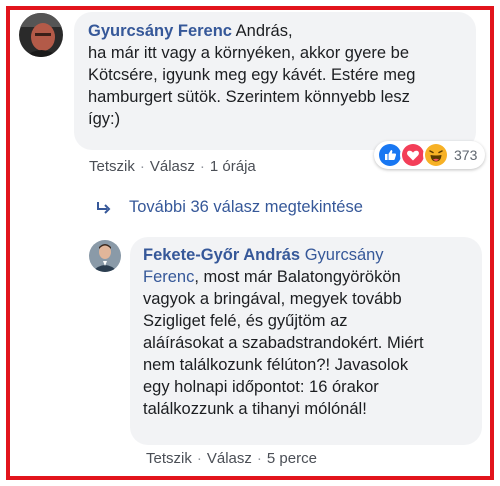  I want to click on comment-actions: Tetszik · Válasz · 5 perce, so click(231, 458).